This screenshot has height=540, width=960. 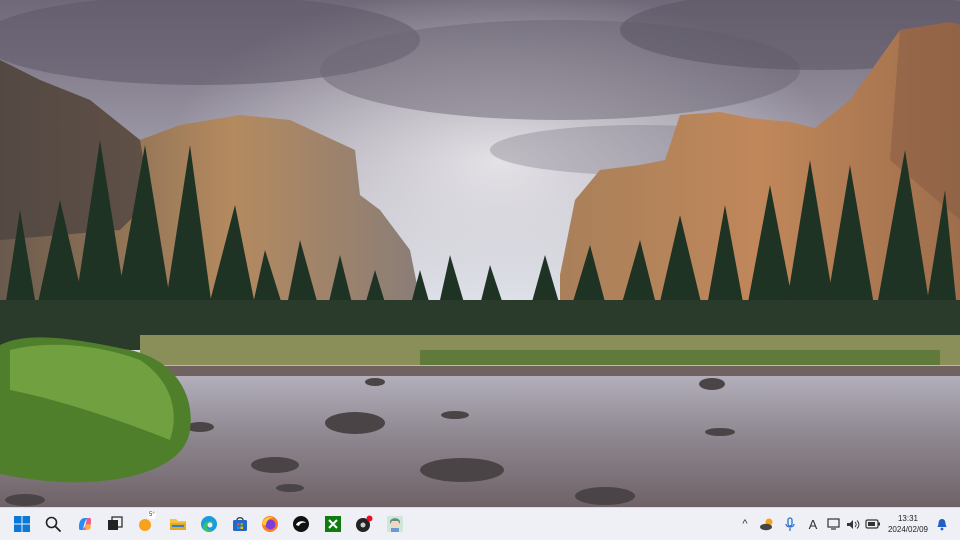 I want to click on search-icon, so click(x=53, y=524).